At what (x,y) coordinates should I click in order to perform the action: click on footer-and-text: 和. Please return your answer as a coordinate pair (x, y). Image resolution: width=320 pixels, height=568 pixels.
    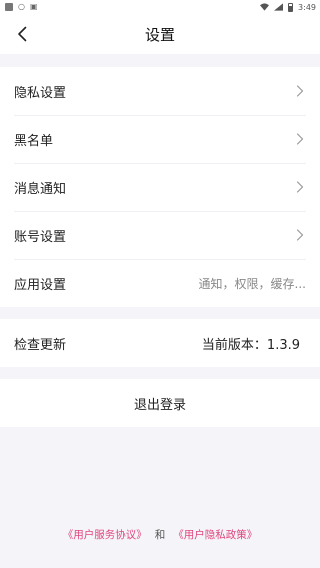
    Looking at the image, I should click on (160, 535).